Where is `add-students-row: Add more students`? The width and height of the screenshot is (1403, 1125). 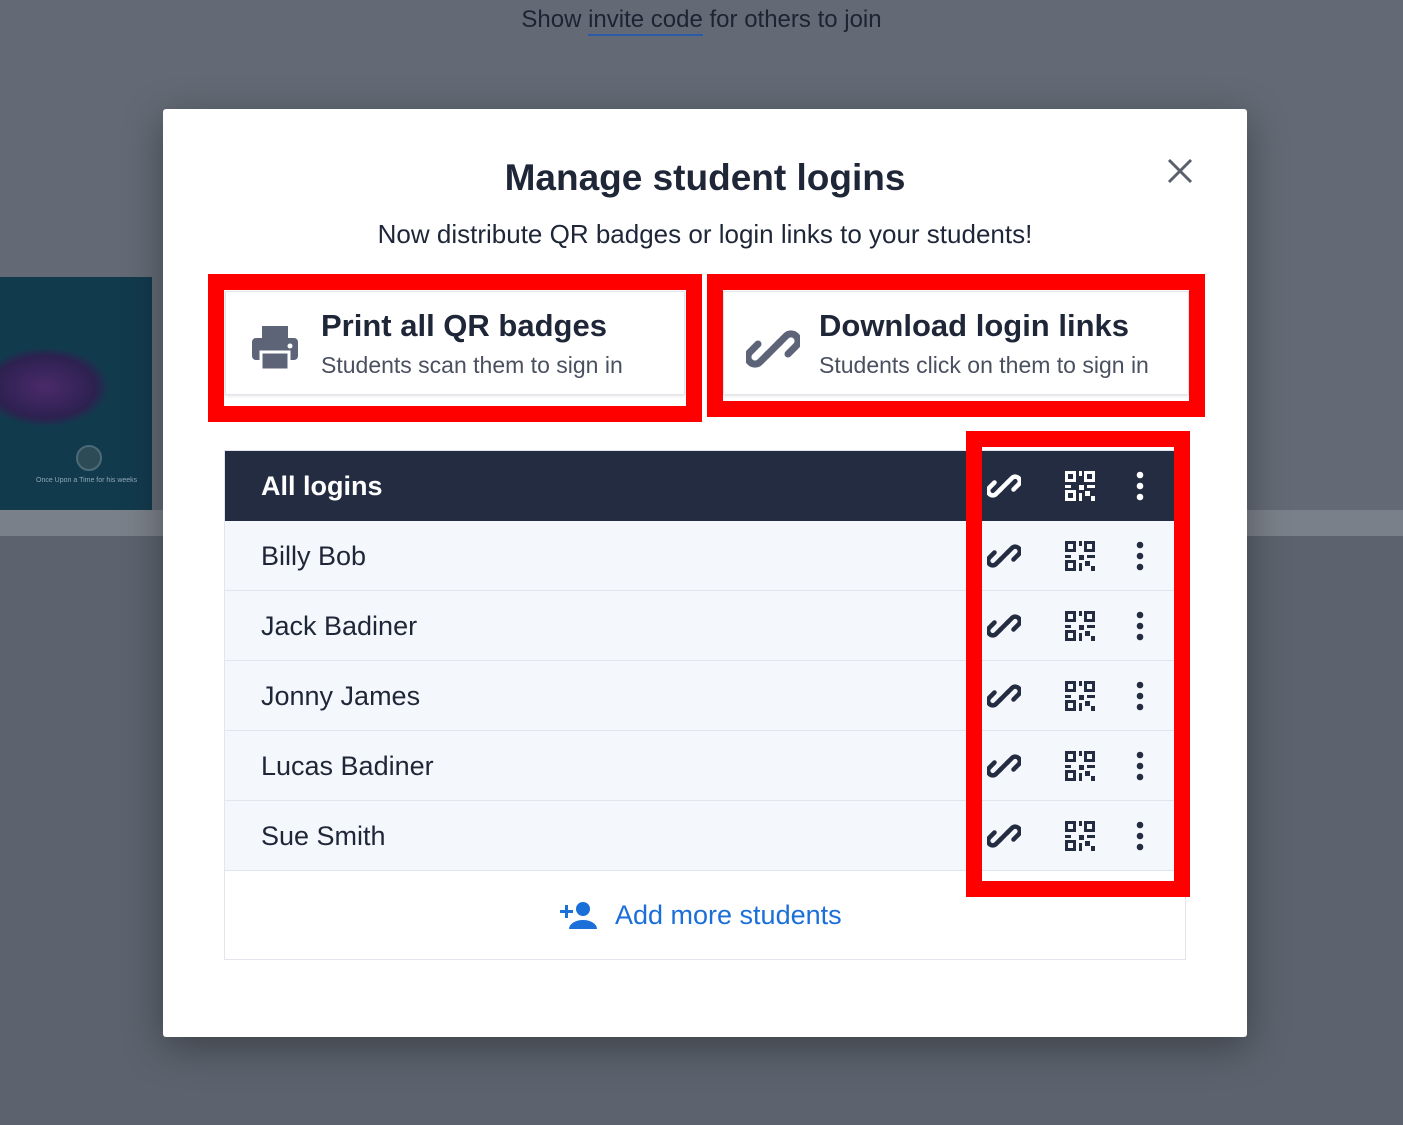
add-students-row: Add more students is located at coordinates (705, 915).